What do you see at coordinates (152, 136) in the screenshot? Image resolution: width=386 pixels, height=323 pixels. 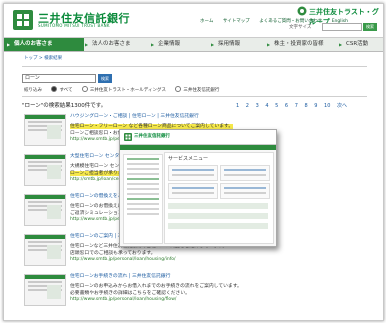 I see `preview-logo-text: 三井住友信託銀行` at bounding box center [152, 136].